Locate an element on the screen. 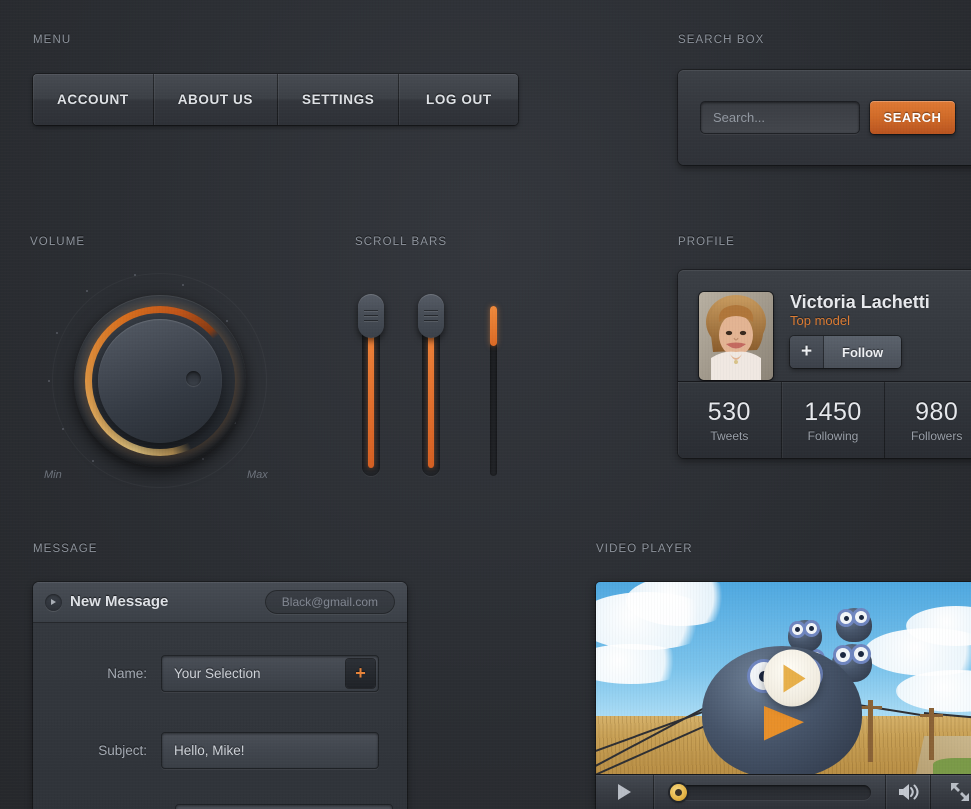  video-controls-bar is located at coordinates (783, 791).